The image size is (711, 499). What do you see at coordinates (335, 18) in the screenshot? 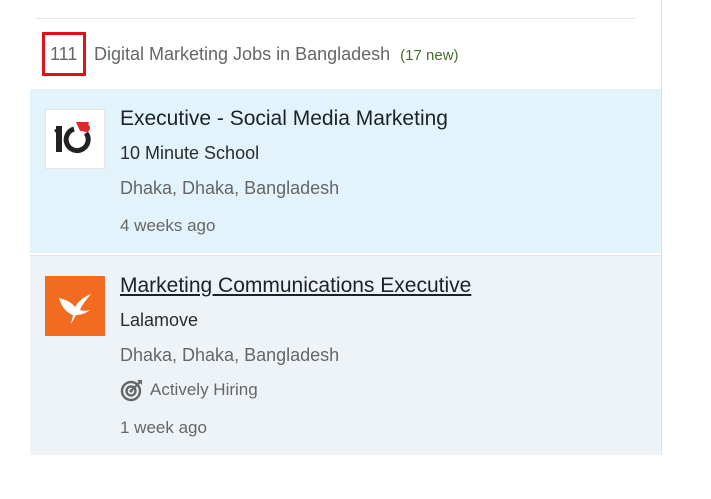
I see `divider` at bounding box center [335, 18].